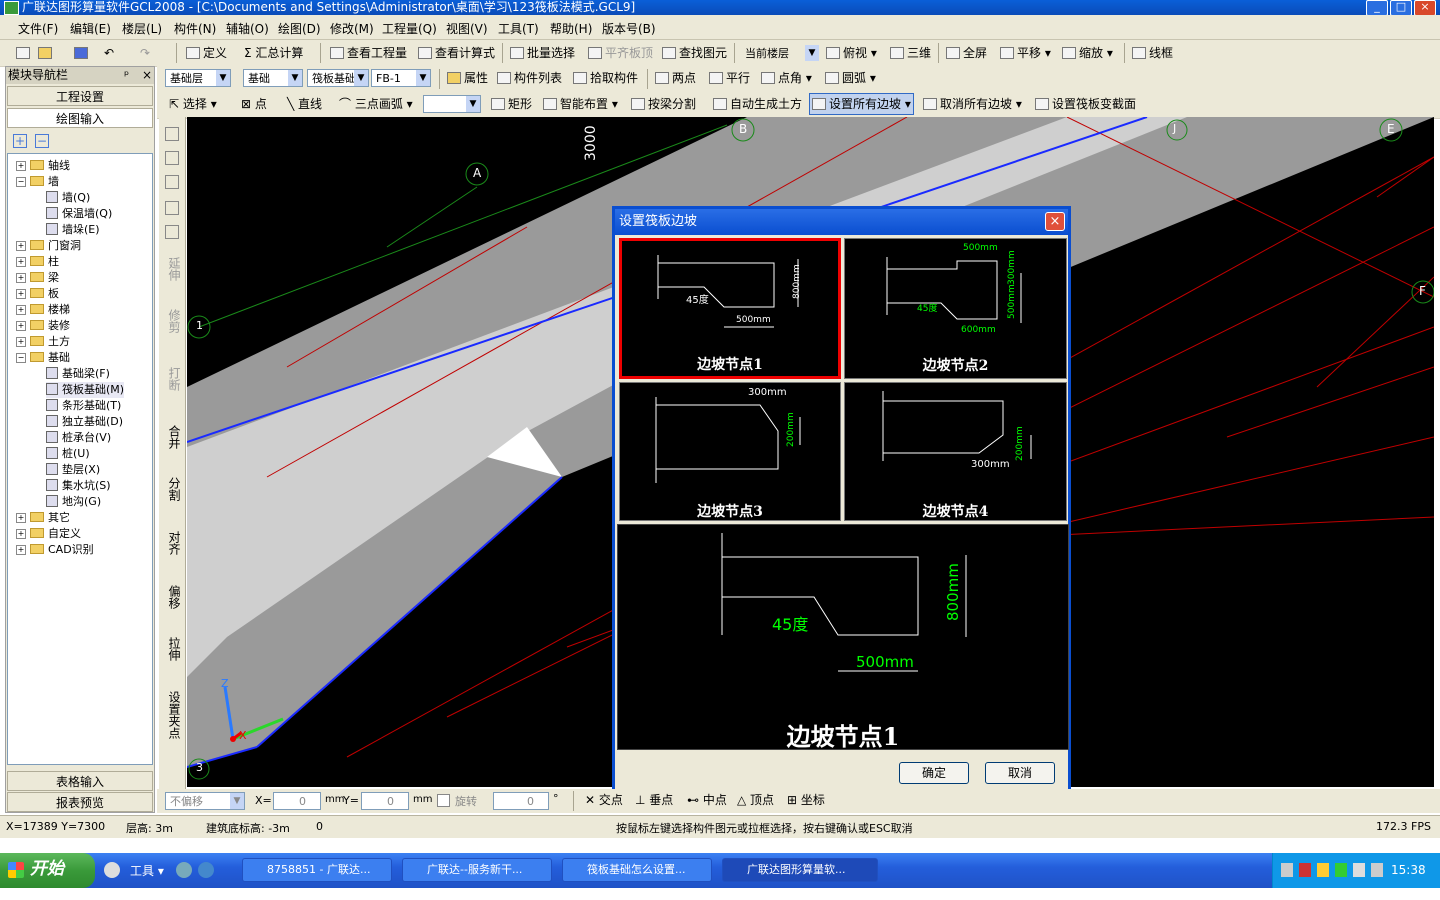  Describe the element at coordinates (675, 78) in the screenshot. I see `two-point-button: 两点` at that location.